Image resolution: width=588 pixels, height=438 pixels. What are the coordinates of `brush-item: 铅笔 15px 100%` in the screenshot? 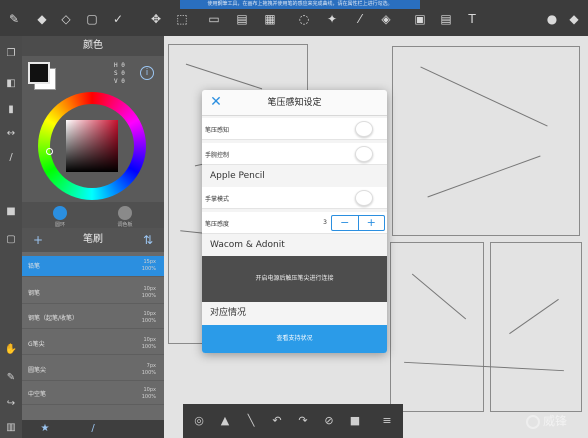 It's located at (93, 266).